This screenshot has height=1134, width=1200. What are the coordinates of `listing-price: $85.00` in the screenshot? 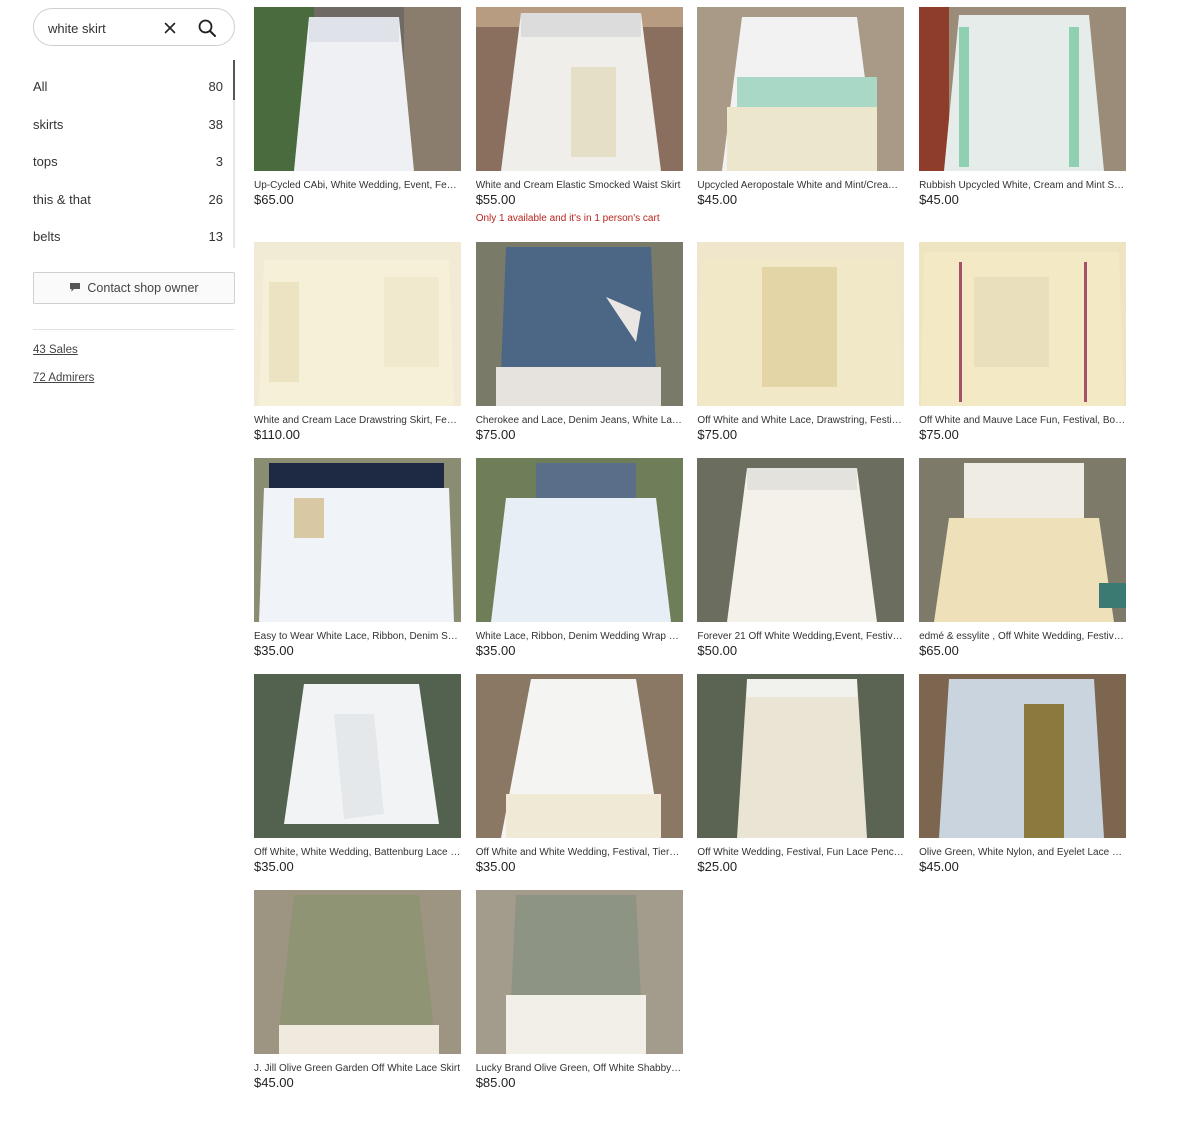 It's located at (495, 1082).